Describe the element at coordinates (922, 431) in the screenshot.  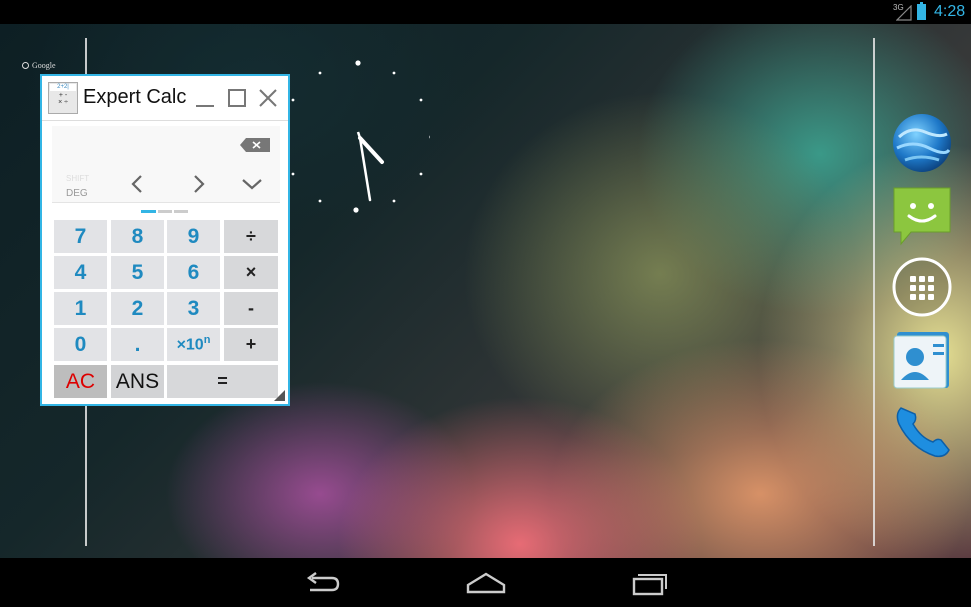
I see `phone-icon` at that location.